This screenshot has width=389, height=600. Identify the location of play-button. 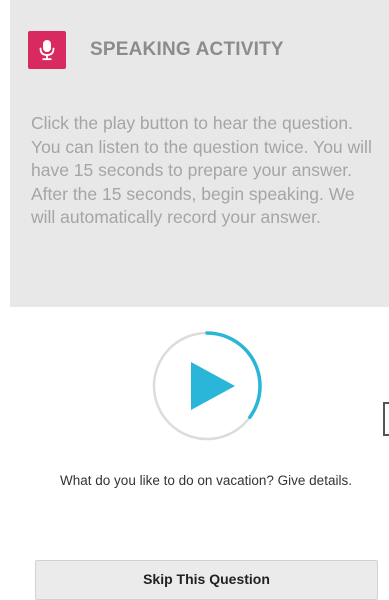
(207, 386).